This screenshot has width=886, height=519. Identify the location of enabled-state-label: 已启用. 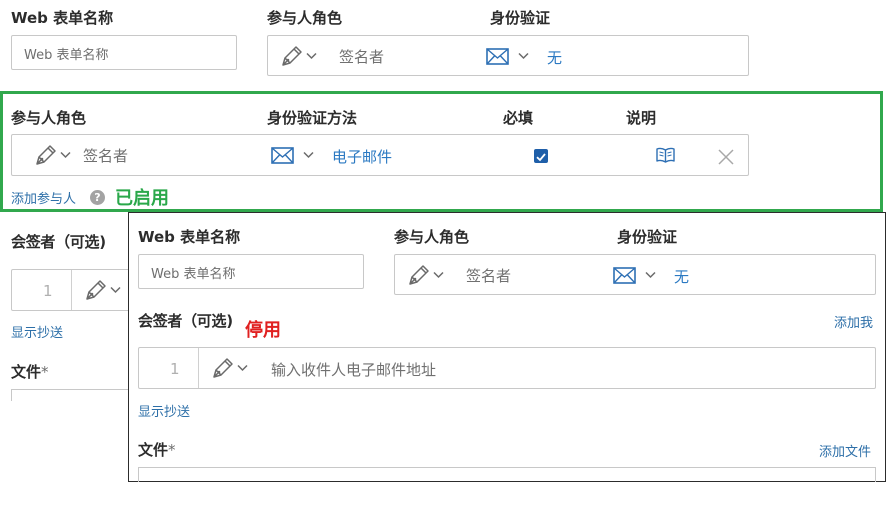
(142, 198).